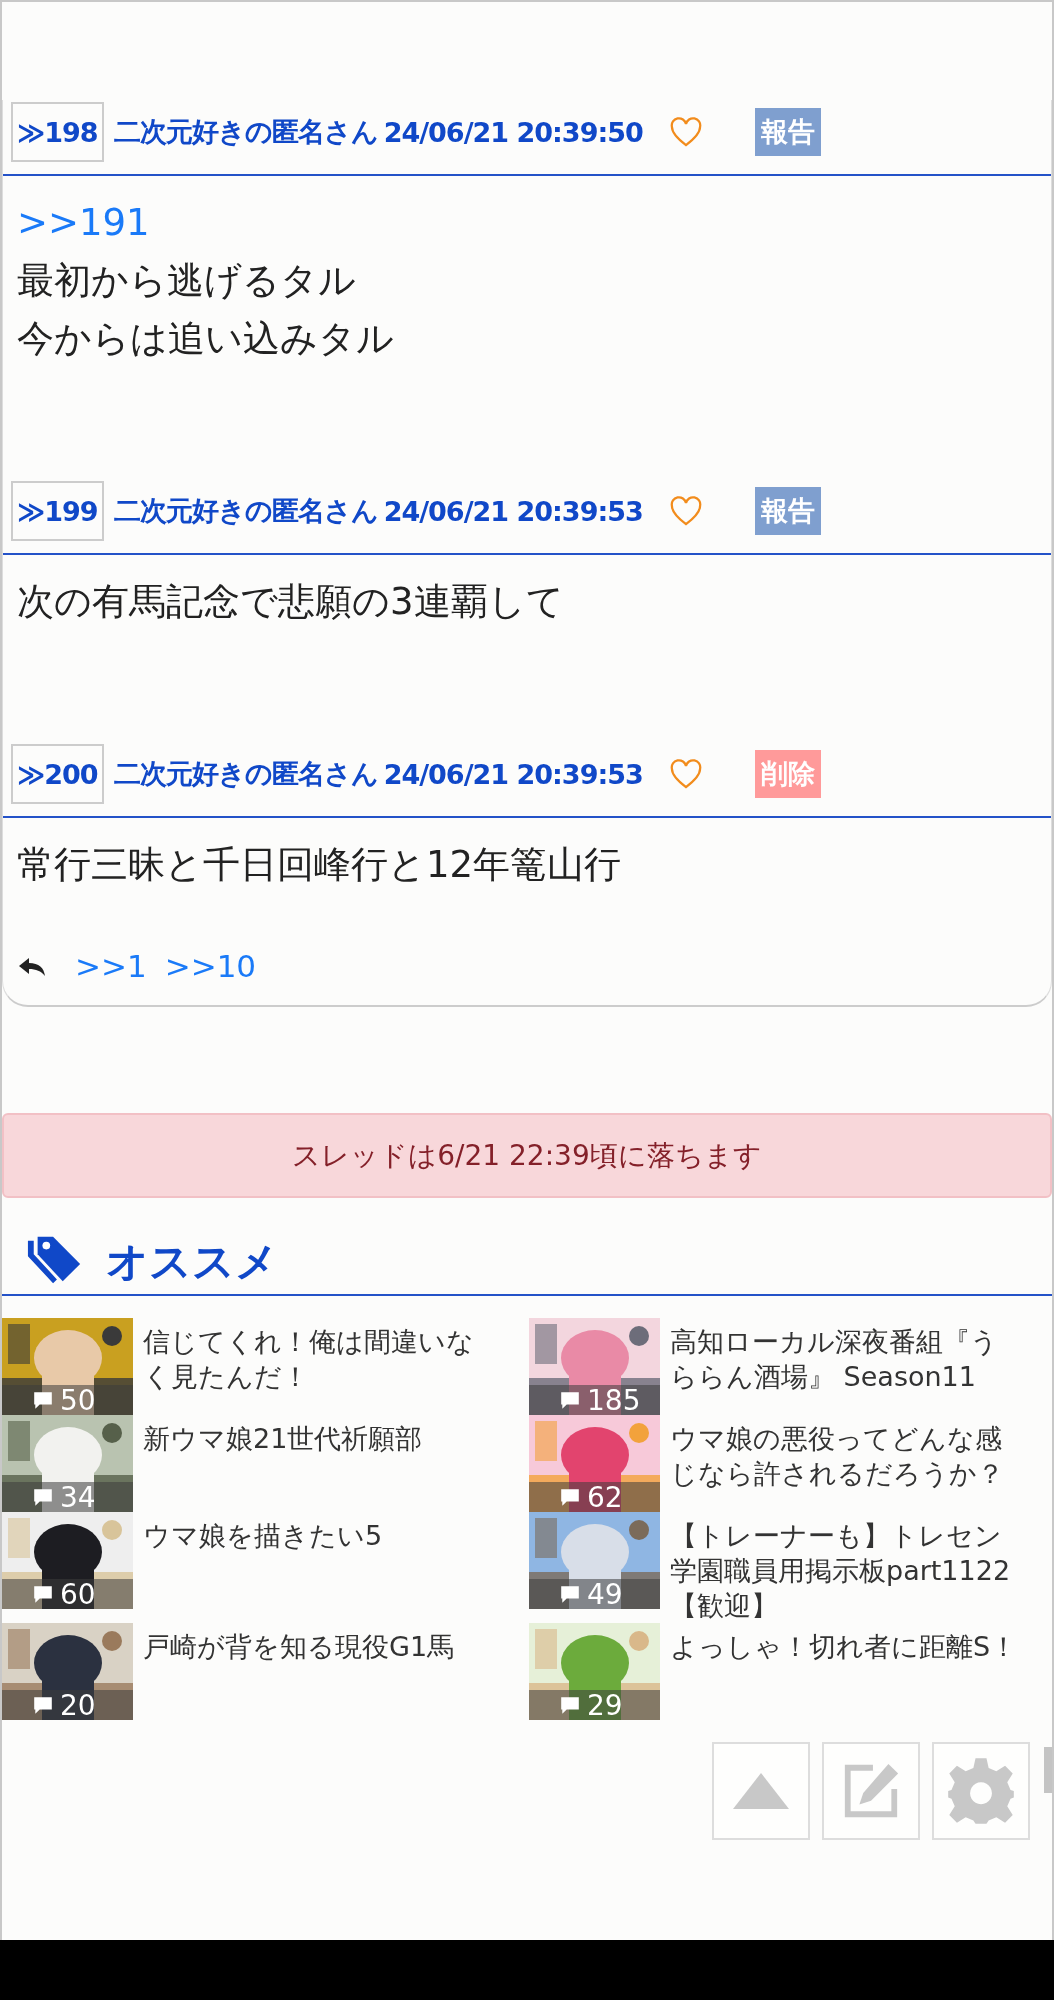  What do you see at coordinates (57, 774) in the screenshot?
I see `post-number: ≫200` at bounding box center [57, 774].